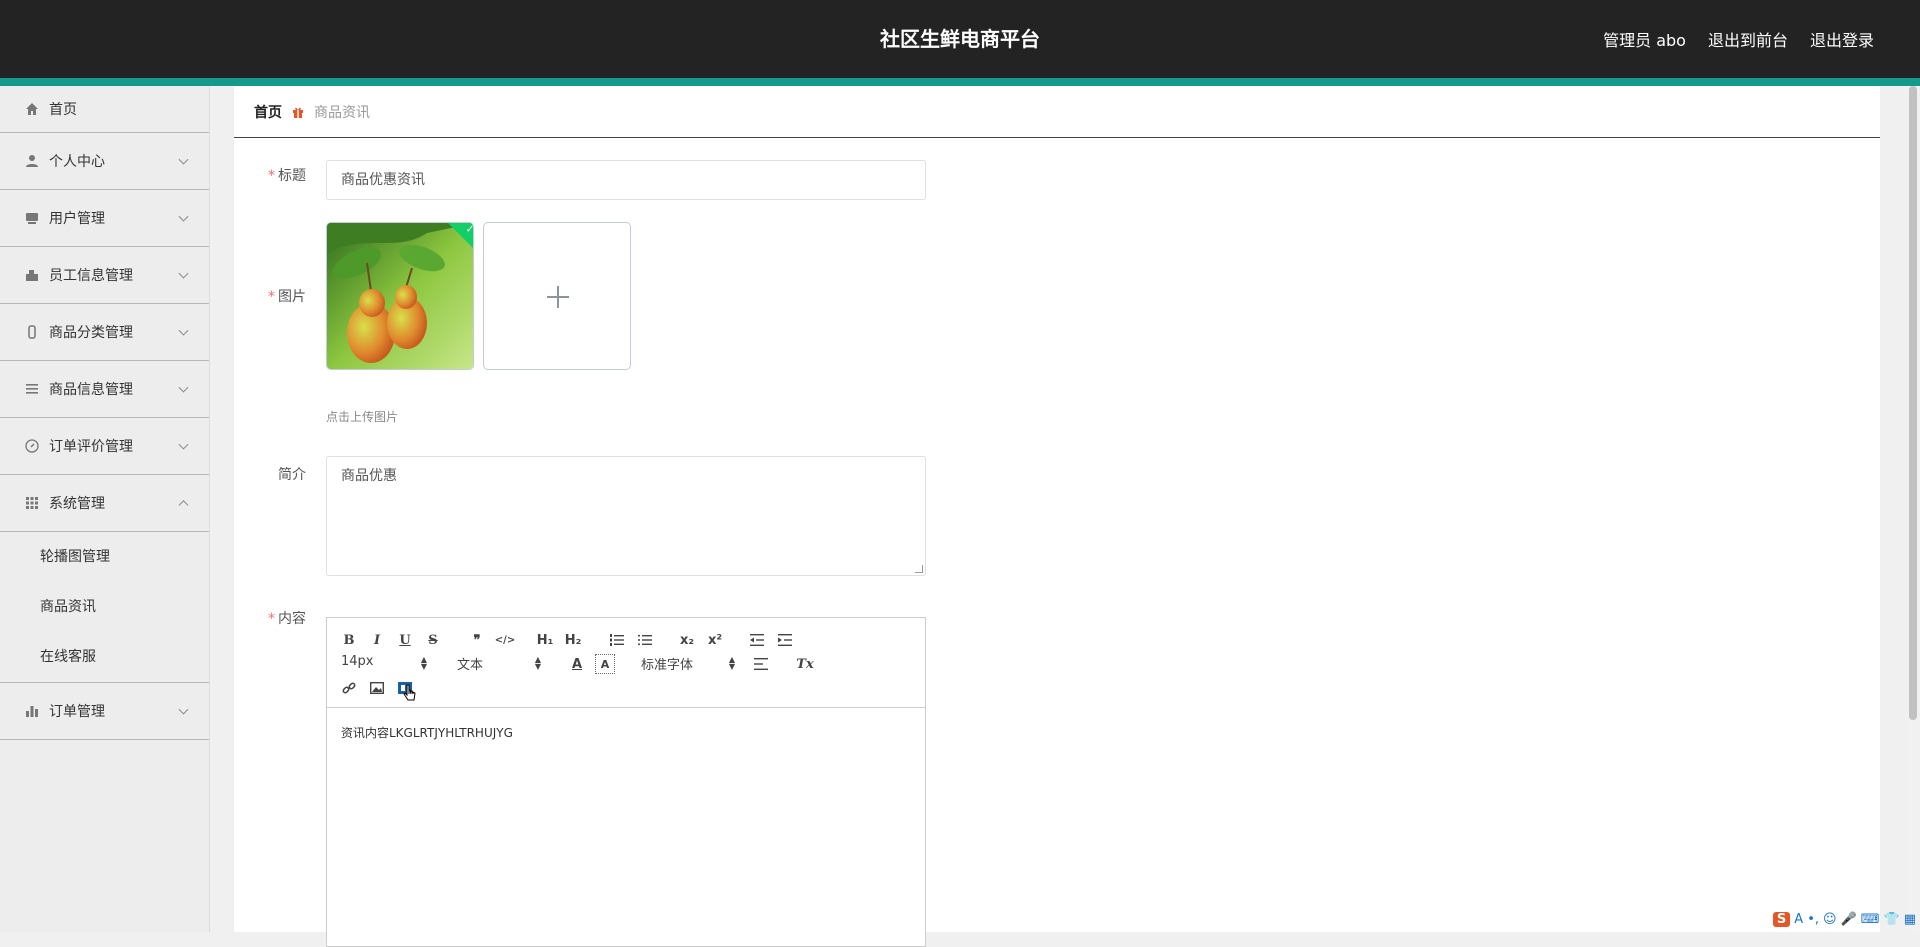 This screenshot has height=947, width=1920. Describe the element at coordinates (785, 640) in the screenshot. I see `indent-icon` at that location.